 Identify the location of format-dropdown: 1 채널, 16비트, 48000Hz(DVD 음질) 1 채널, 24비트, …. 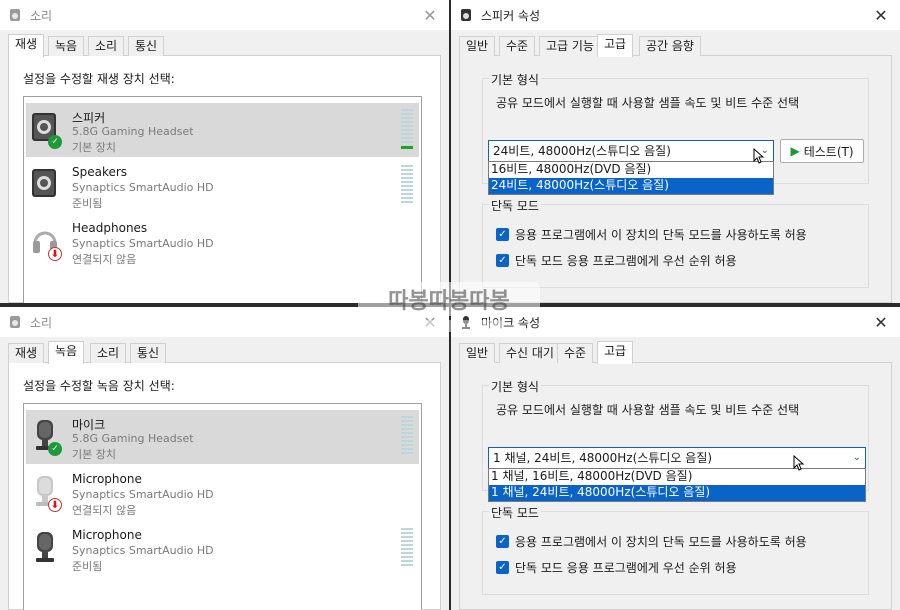
(677, 485).